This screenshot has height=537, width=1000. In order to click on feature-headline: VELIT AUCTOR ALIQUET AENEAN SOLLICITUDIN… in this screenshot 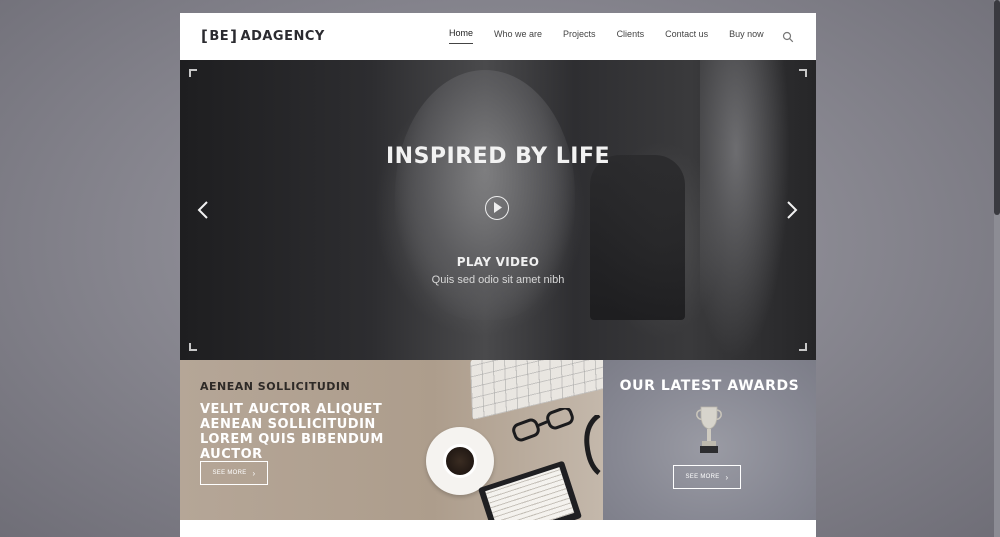, I will do `click(292, 432)`.